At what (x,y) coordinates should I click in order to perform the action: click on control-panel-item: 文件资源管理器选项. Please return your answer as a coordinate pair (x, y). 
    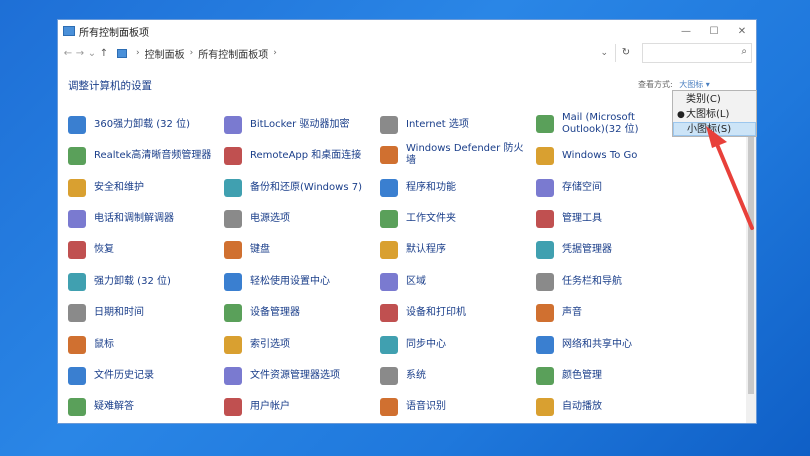
    Looking at the image, I should click on (282, 376).